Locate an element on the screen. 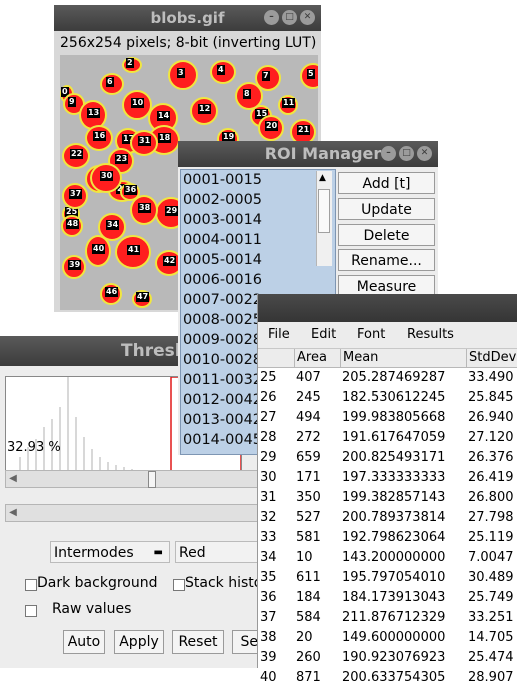  blob-label: 36 is located at coordinates (131, 190).